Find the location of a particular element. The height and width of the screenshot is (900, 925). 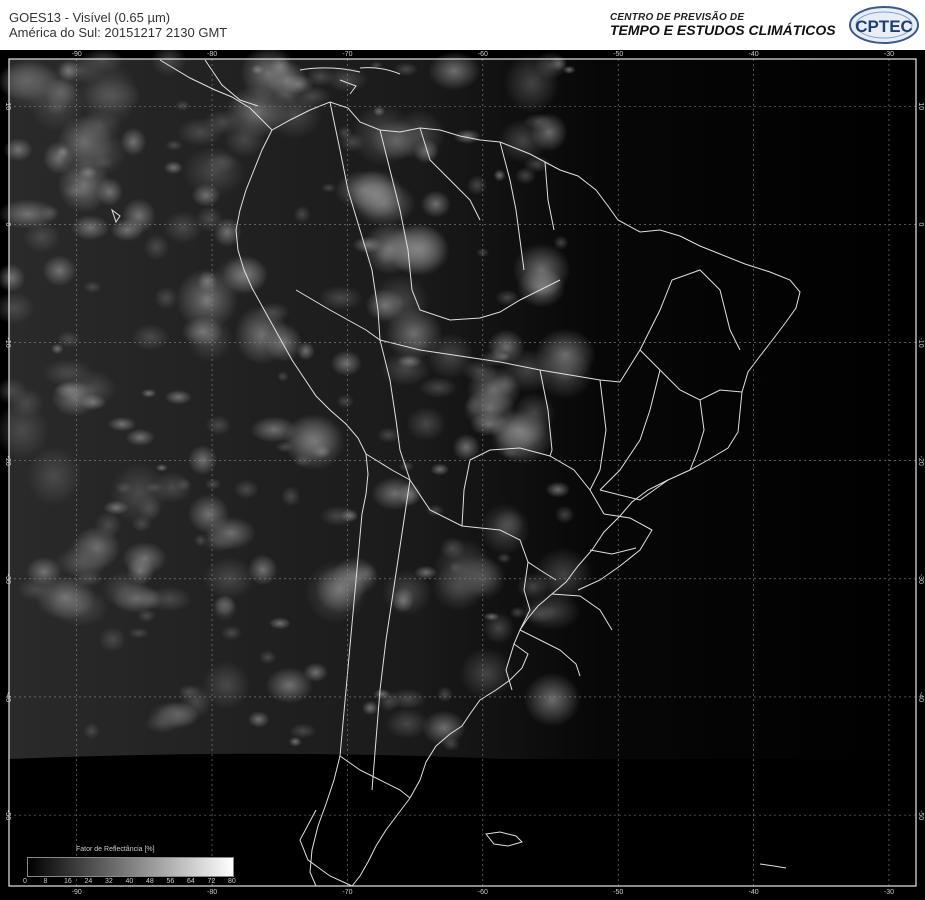

longitude-label: -30 is located at coordinates (889, 54).